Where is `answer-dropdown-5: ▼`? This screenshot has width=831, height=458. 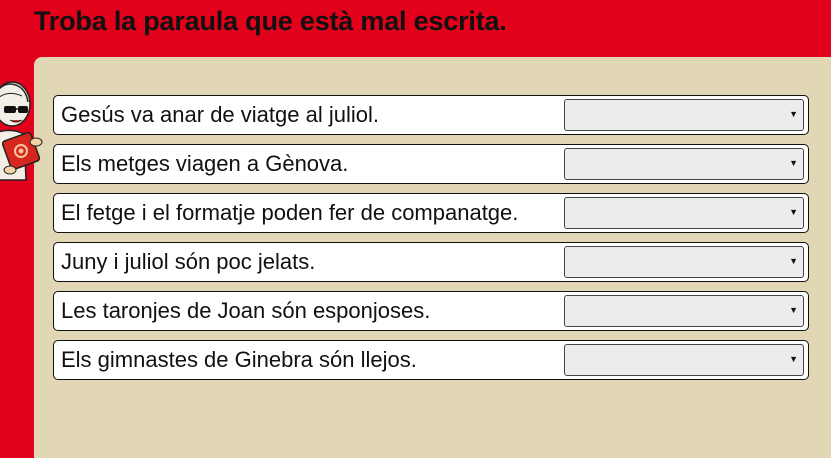
answer-dropdown-5: ▼ is located at coordinates (684, 311).